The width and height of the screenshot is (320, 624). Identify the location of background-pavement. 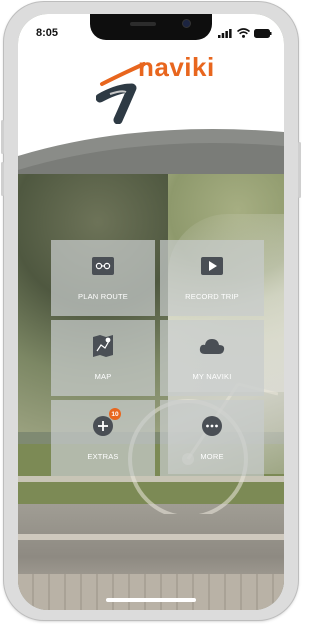
(151, 592).